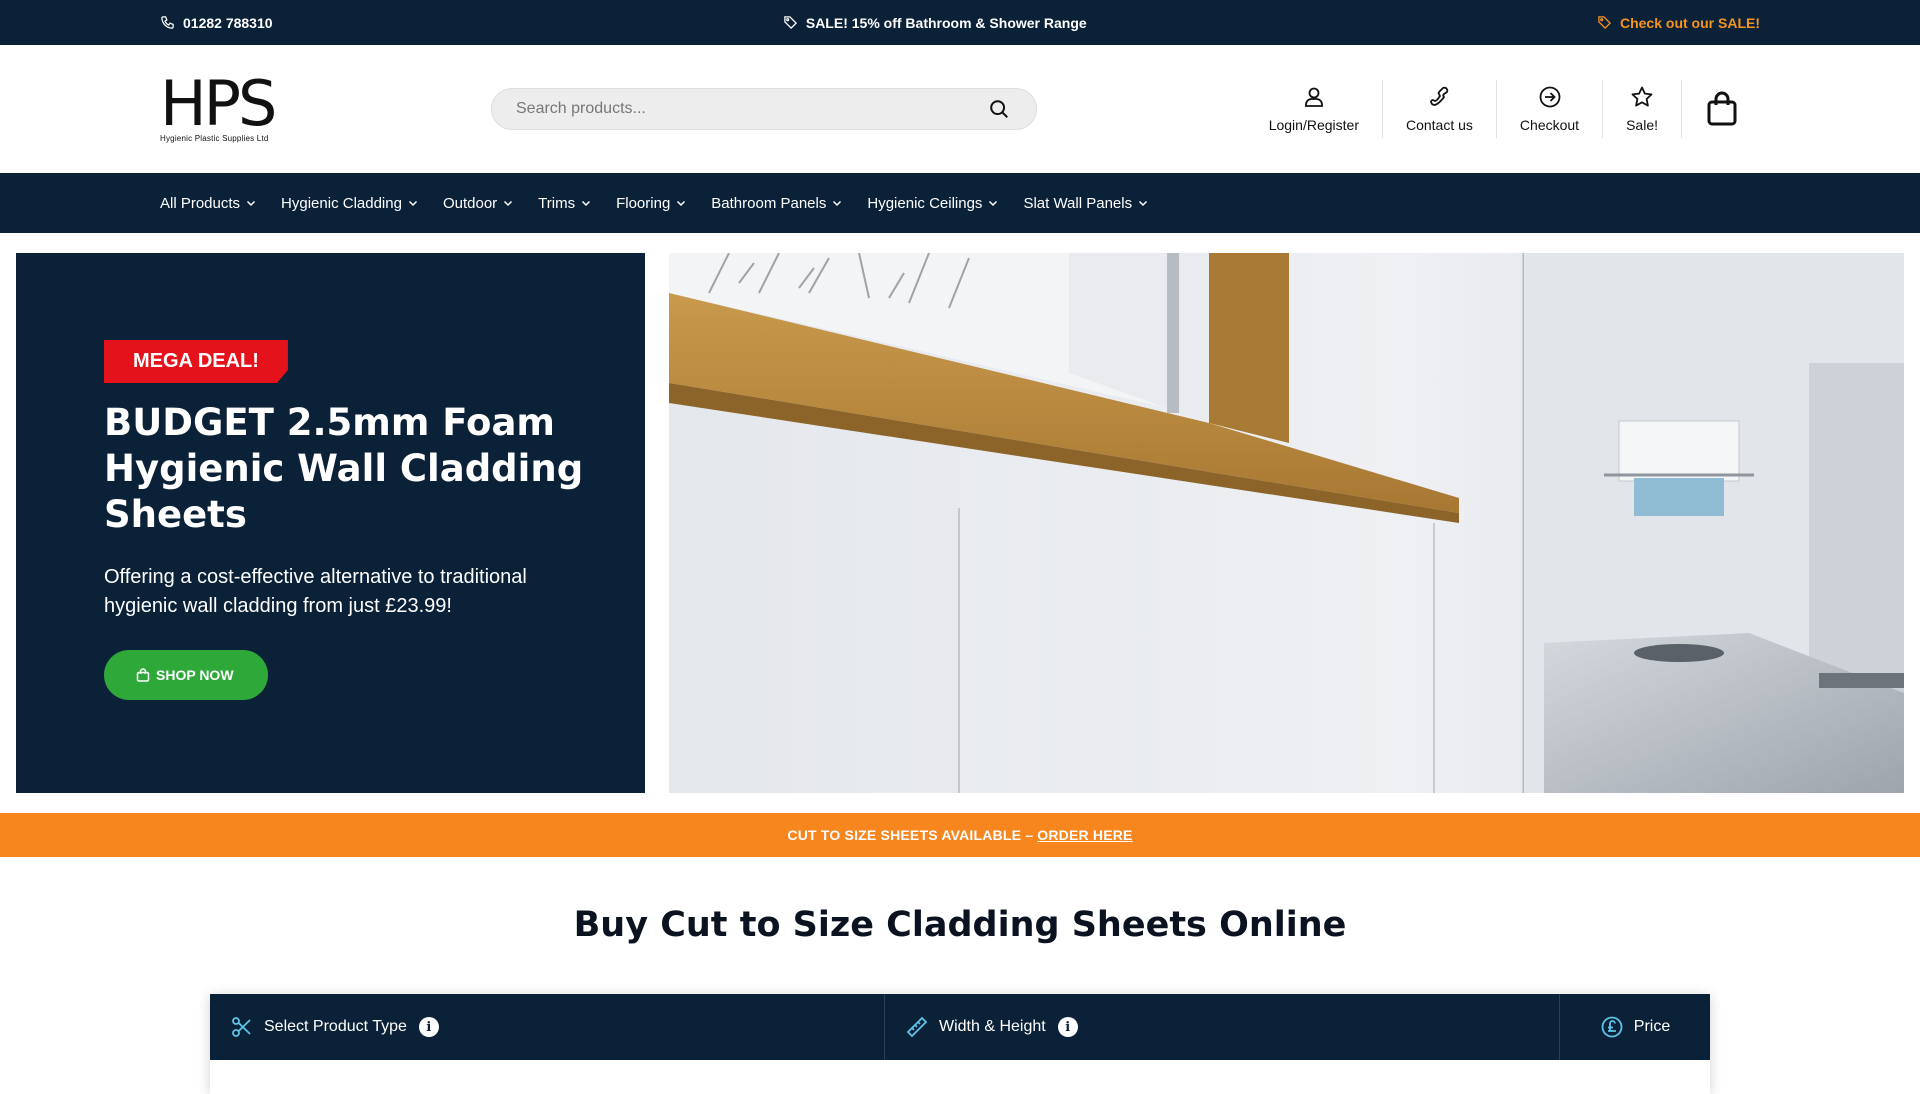 The width and height of the screenshot is (1920, 1094). Describe the element at coordinates (557, 203) in the screenshot. I see `nav-label: Trims` at that location.